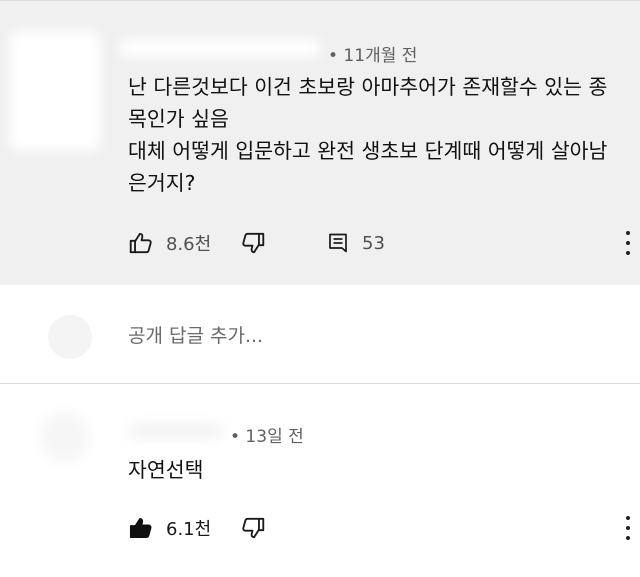  What do you see at coordinates (70, 337) in the screenshot?
I see `avatar` at bounding box center [70, 337].